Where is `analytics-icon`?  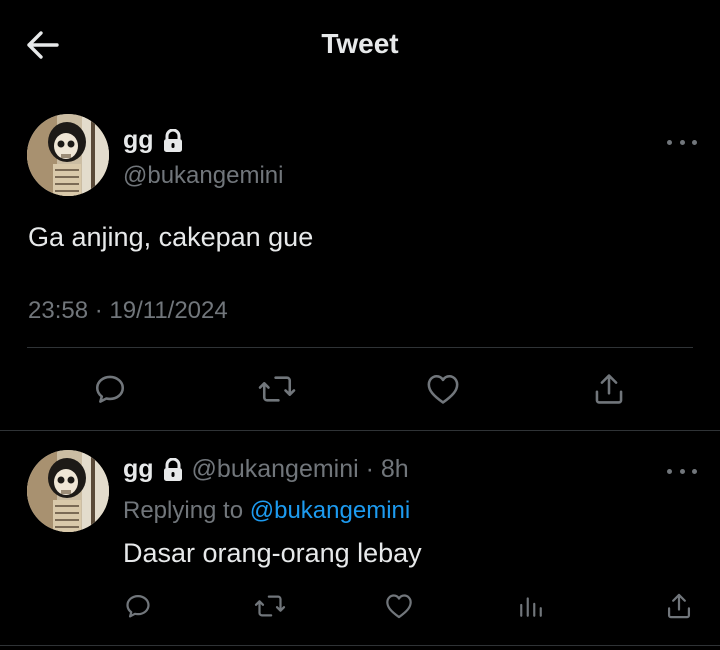
analytics-icon is located at coordinates (531, 607).